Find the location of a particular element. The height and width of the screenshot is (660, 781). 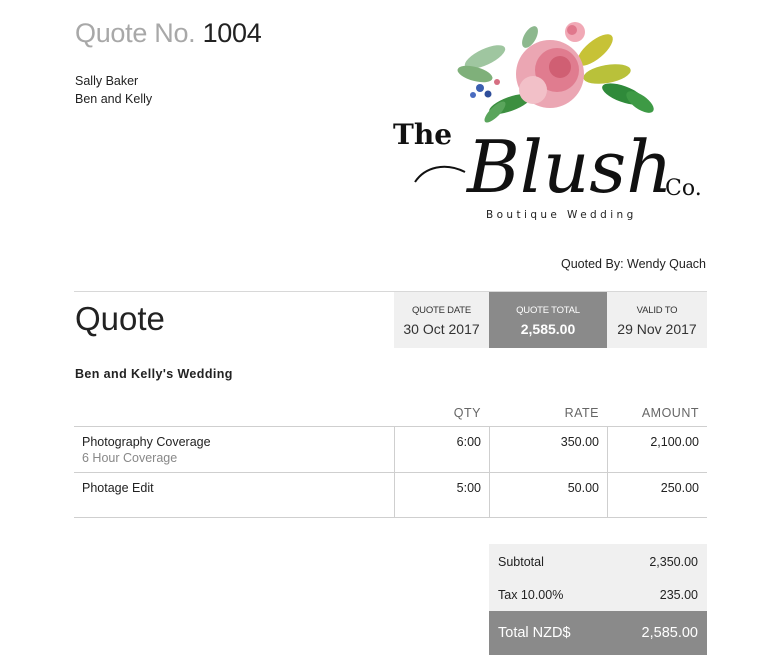

tax-label: Tax 10.00% is located at coordinates (531, 594).